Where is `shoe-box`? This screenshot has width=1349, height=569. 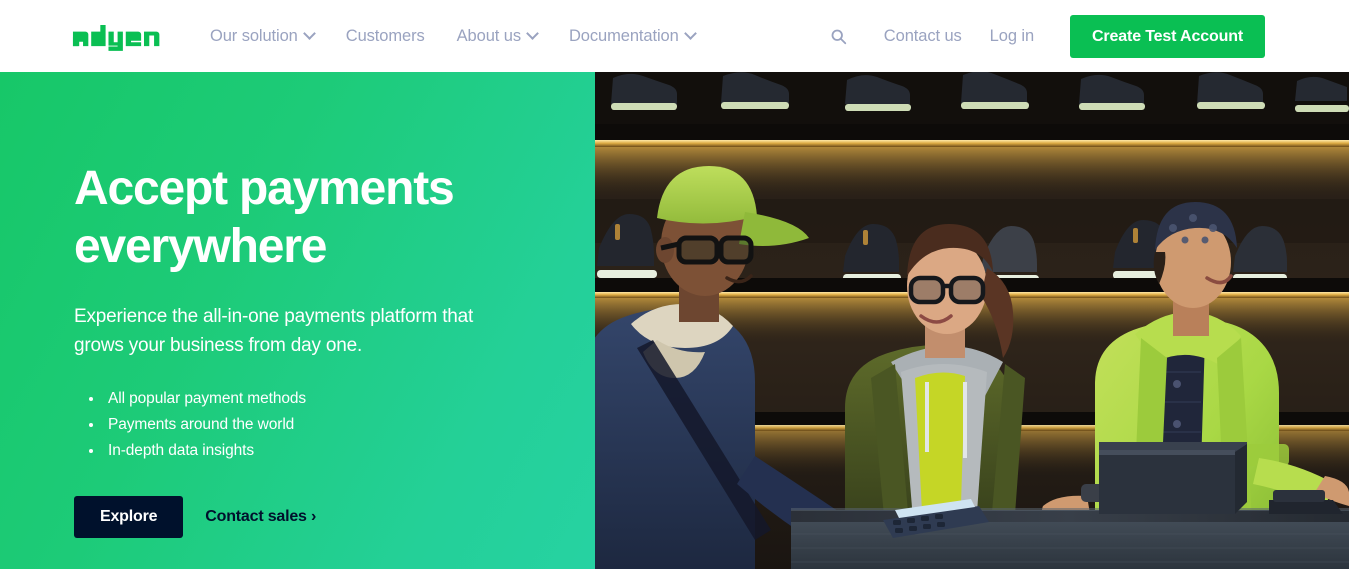 shoe-box is located at coordinates (1173, 478).